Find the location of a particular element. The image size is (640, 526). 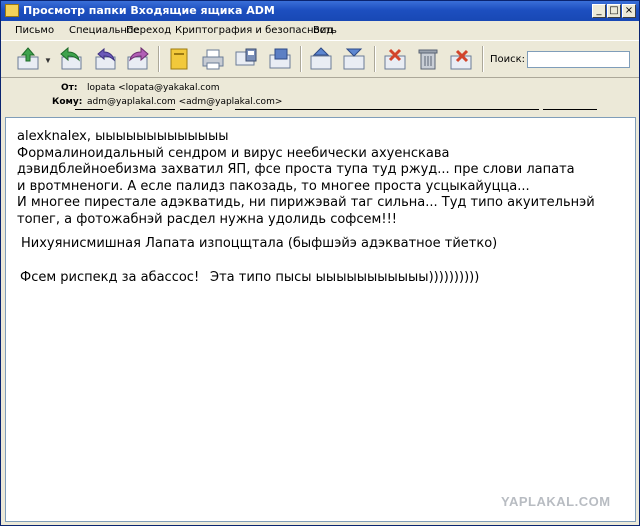

dropdown-arrow-icon: ▼ is located at coordinates (48, 60).